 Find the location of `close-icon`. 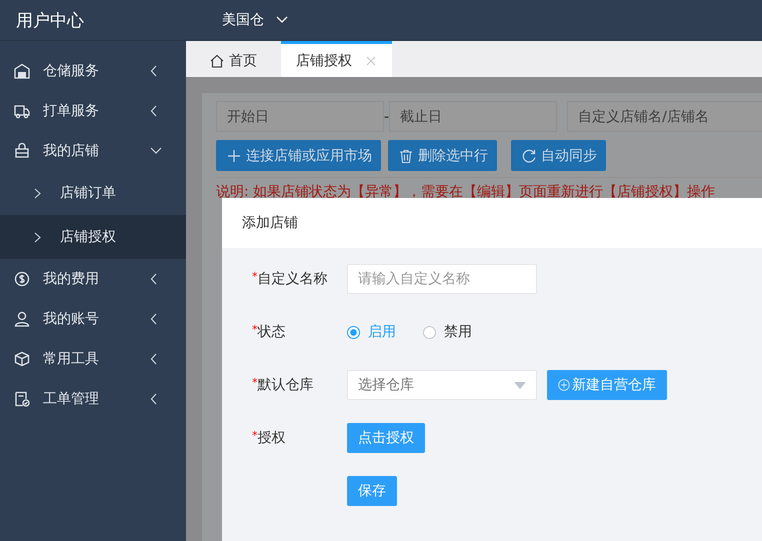

close-icon is located at coordinates (371, 61).